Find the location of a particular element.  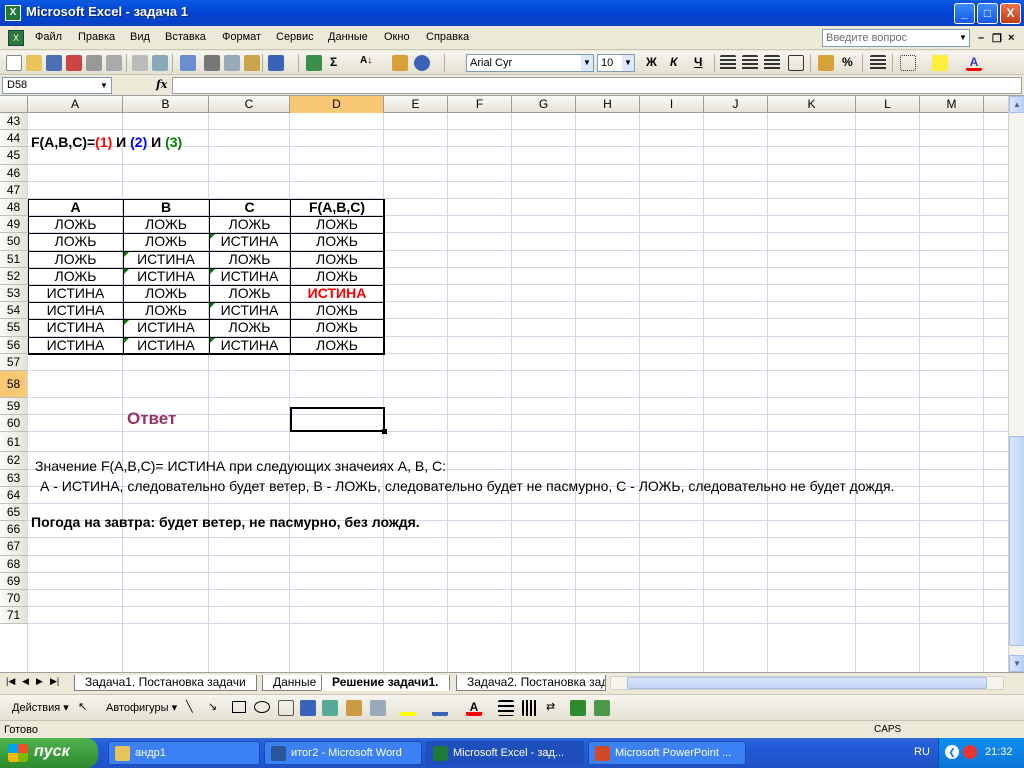

table-header-cell: F(A,B,C) is located at coordinates (337, 207).